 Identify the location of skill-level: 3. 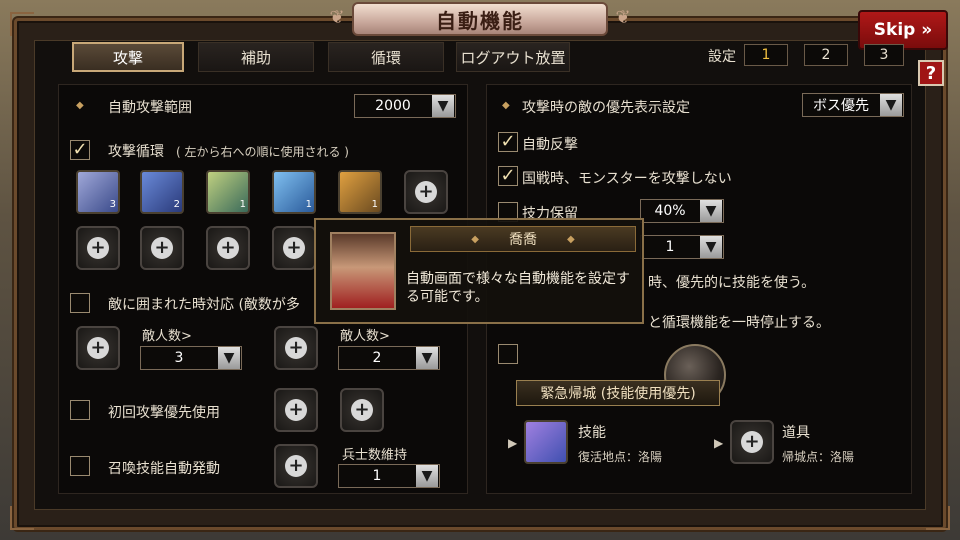
(112, 204).